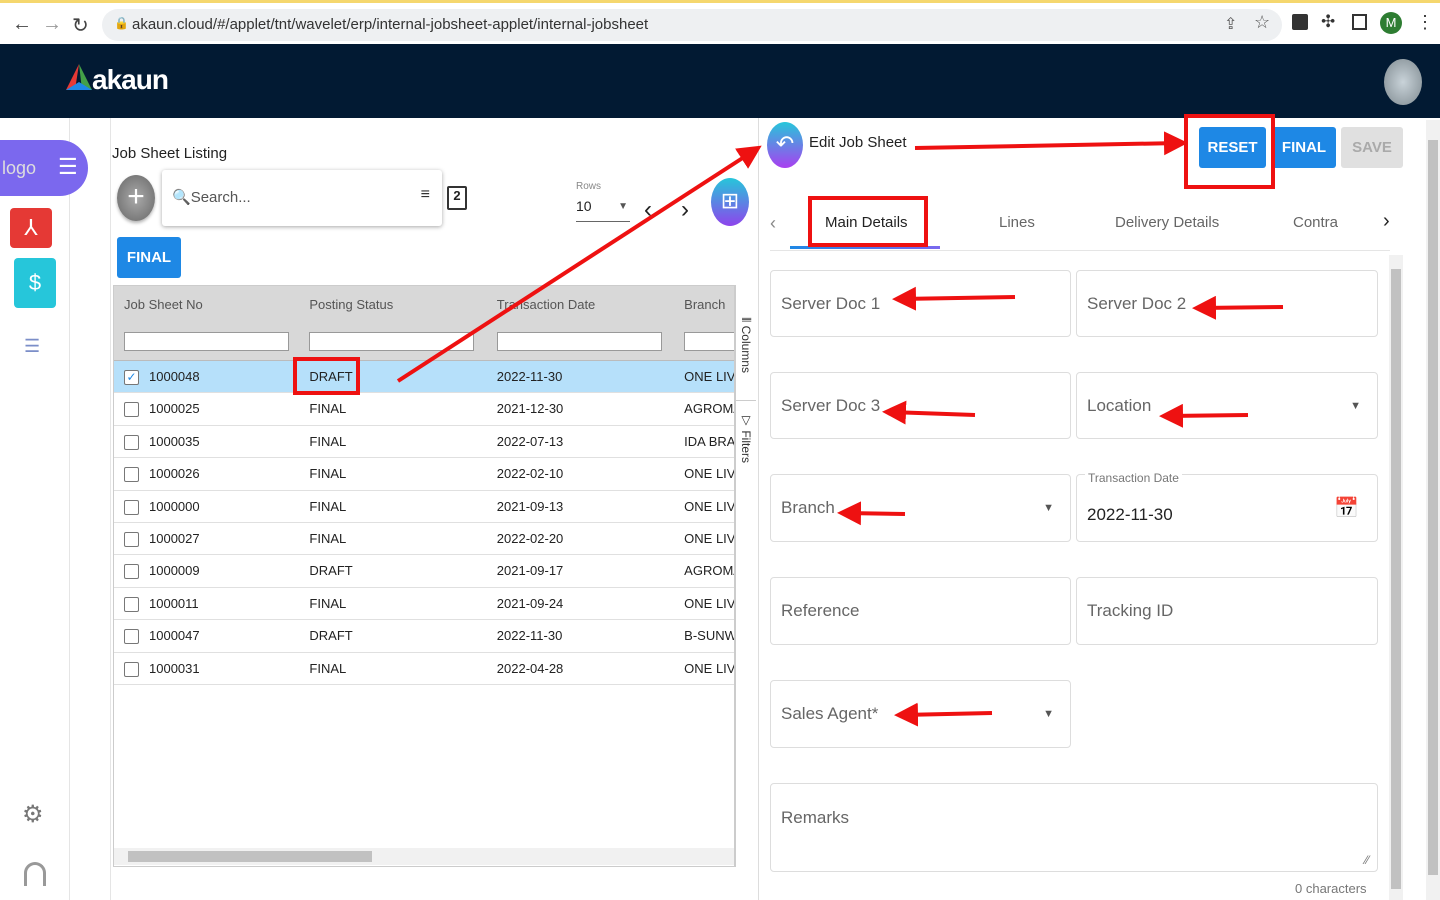 The image size is (1440, 900). I want to click on dropdown-icon: ▼, so click(623, 206).